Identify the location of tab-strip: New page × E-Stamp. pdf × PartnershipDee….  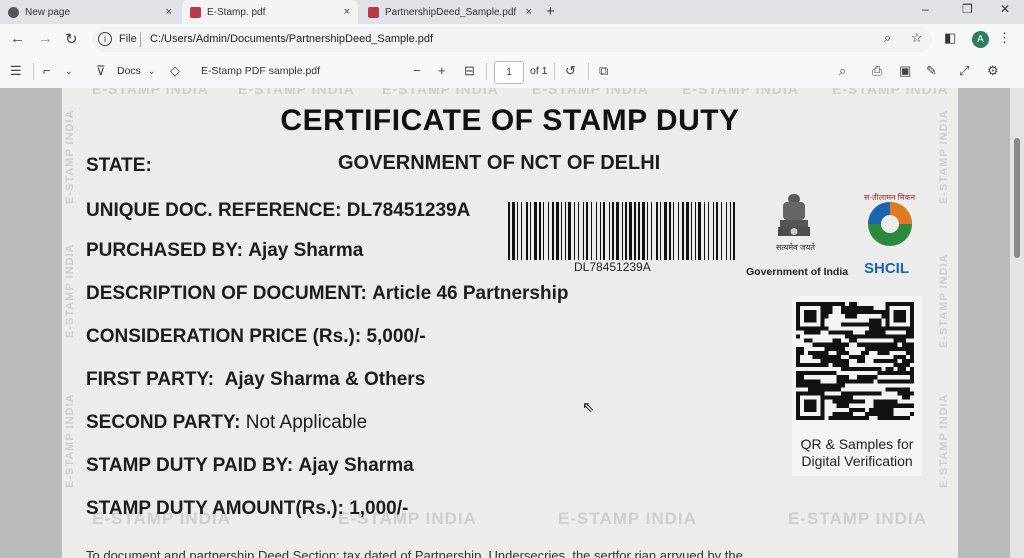
(512, 12).